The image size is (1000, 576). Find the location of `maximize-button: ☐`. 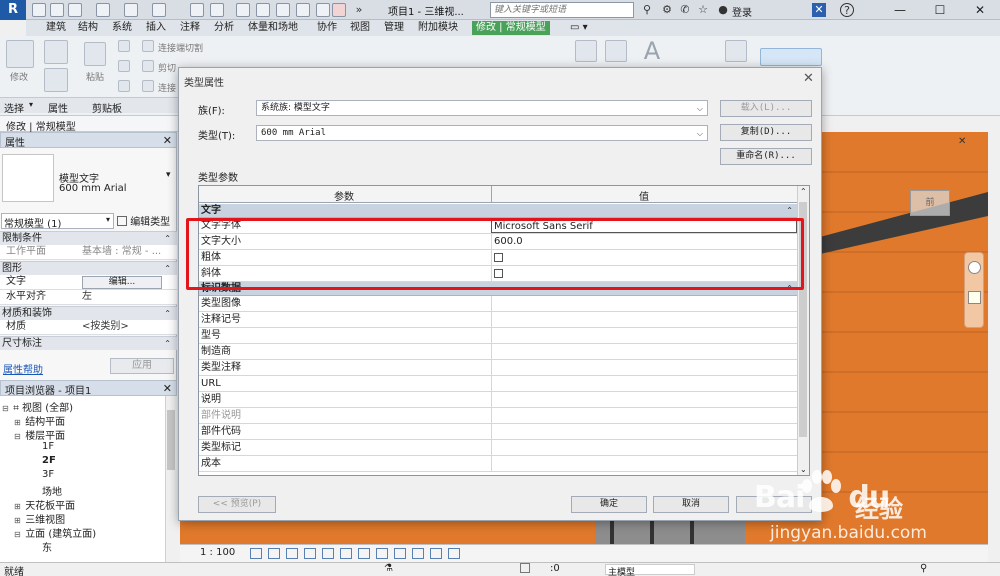

maximize-button: ☐ is located at coordinates (940, 10).